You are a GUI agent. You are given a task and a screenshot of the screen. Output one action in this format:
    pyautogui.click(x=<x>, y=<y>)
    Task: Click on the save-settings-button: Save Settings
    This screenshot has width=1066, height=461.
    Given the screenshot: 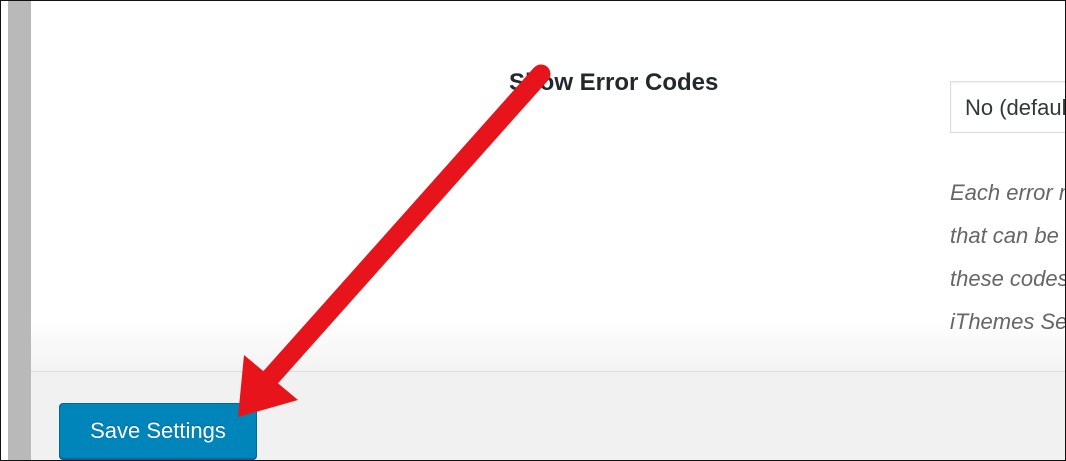 What is the action you would take?
    pyautogui.click(x=158, y=431)
    